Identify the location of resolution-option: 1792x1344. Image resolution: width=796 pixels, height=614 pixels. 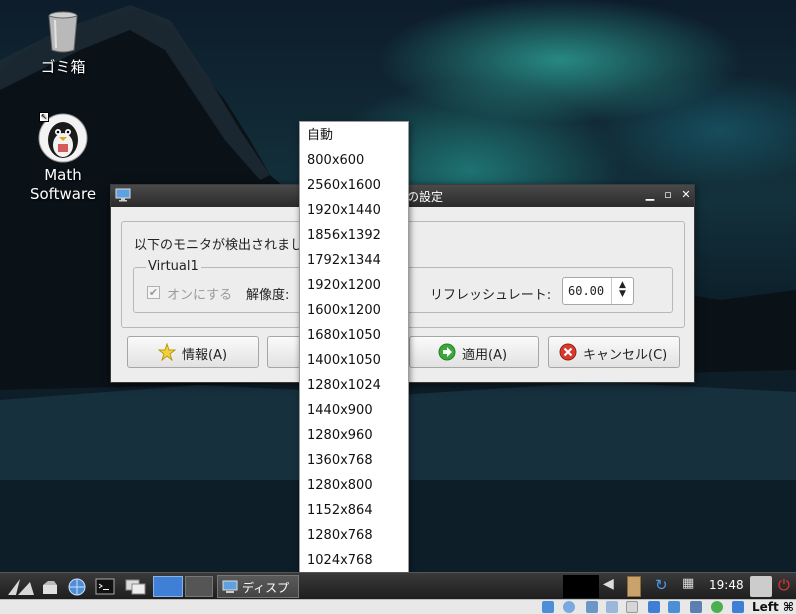
(354, 260).